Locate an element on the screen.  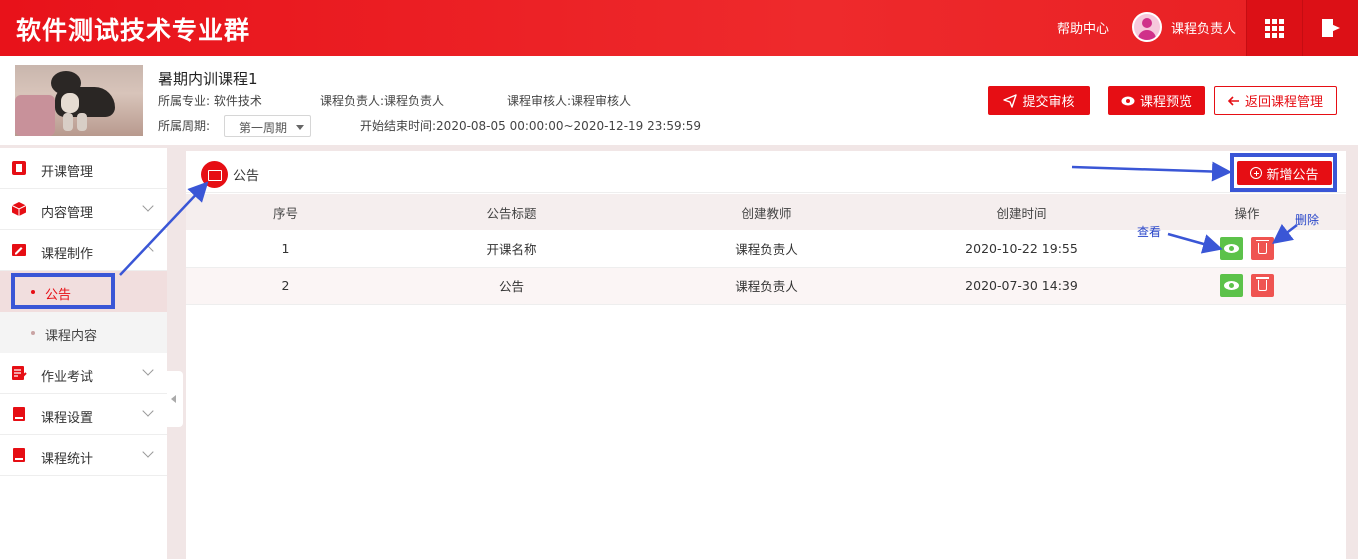
arrow-to-add-button is located at coordinates (1151, 171).